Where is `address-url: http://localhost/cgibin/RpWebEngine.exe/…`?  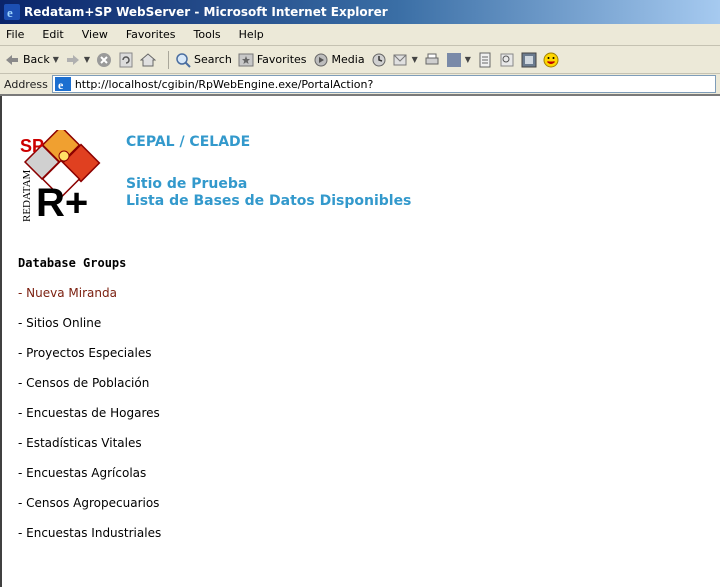 address-url: http://localhost/cgibin/RpWebEngine.exe/… is located at coordinates (224, 84).